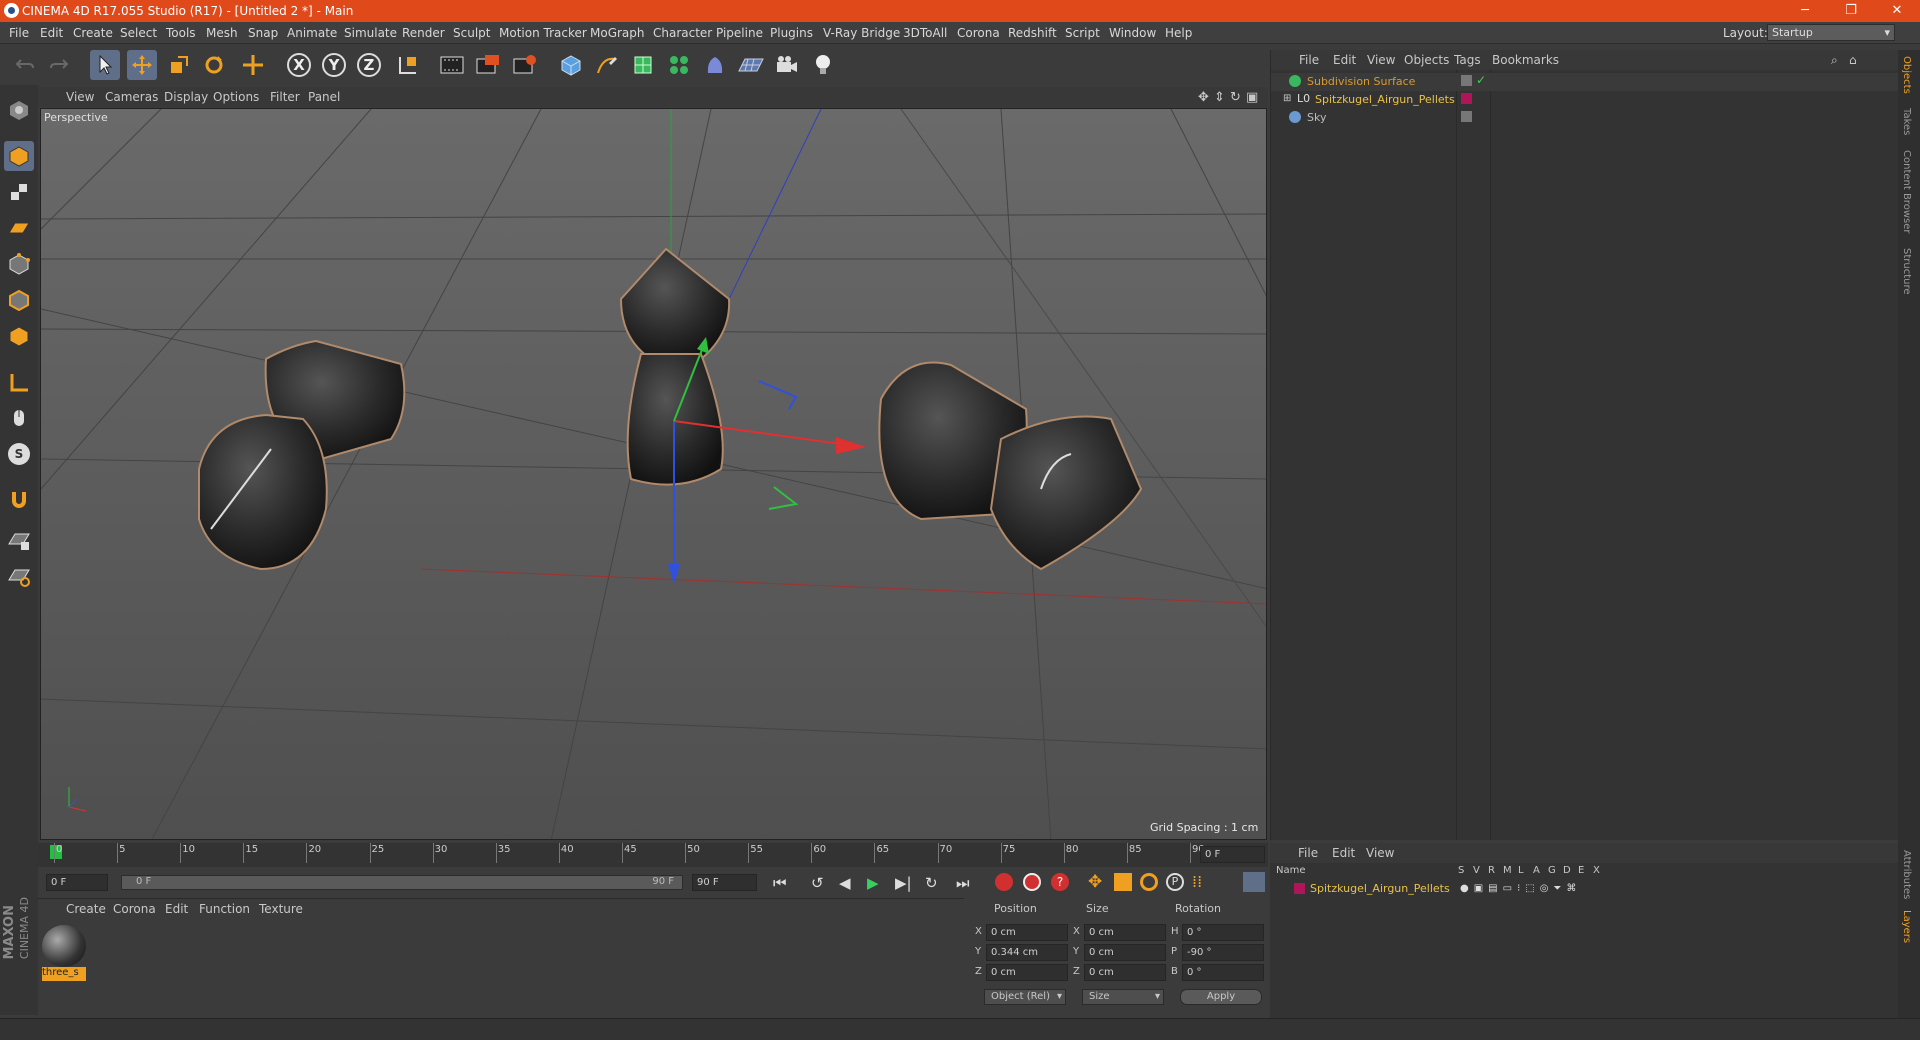 The image size is (1920, 1040). I want to click on layers-menu-file: File, so click(1308, 853).